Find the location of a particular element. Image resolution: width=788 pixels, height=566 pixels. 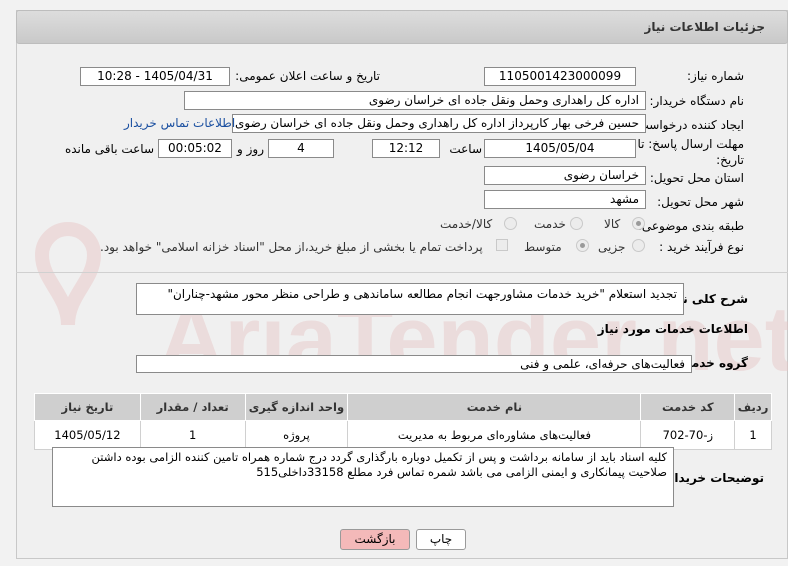

cell-service-name: فعالیت‌های مشاوره‌ای مربوط به مدیریت is located at coordinates (494, 435).